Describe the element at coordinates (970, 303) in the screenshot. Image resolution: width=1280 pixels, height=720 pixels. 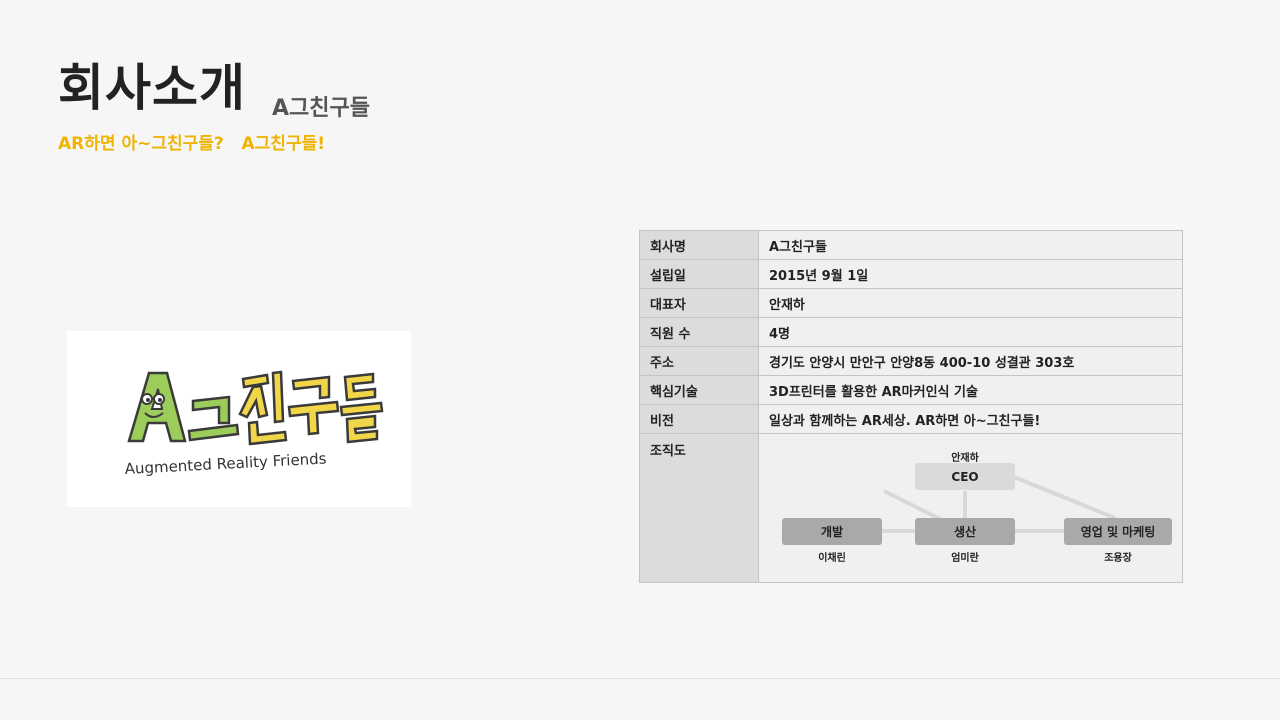
I see `row-value-ceo: 안재하` at that location.